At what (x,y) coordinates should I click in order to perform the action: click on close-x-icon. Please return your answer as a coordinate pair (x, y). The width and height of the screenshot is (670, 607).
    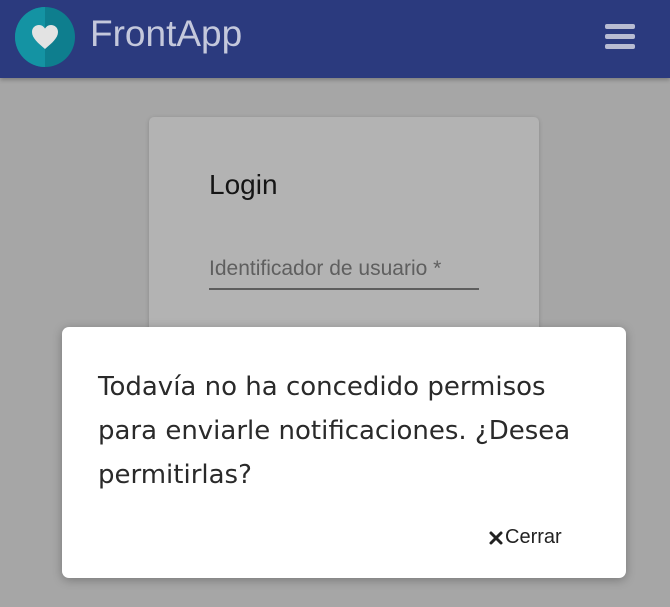
    Looking at the image, I should click on (496, 537).